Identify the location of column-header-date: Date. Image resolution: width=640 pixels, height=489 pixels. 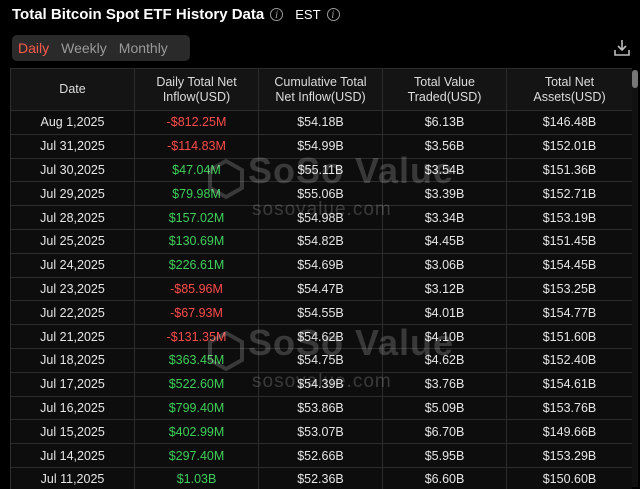
(72, 89).